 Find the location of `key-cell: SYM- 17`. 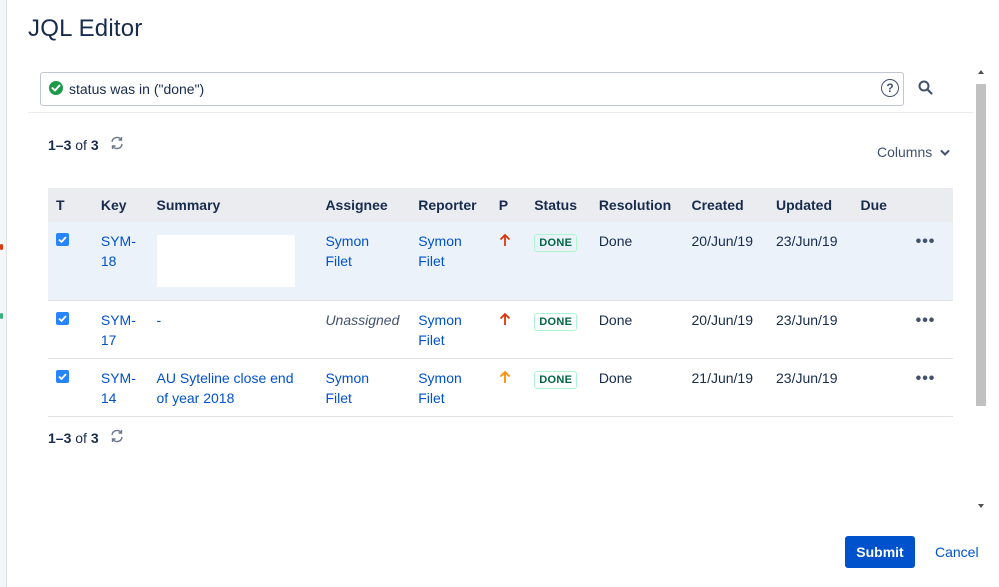

key-cell: SYM- 17 is located at coordinates (120, 329).